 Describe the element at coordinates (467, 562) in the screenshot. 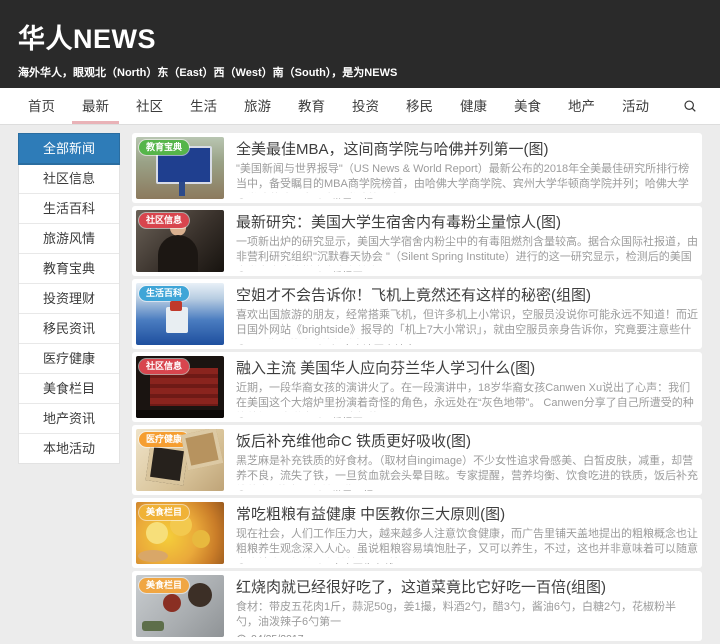

I see `news-meta: 04/25/2017 家庭医生在线` at that location.